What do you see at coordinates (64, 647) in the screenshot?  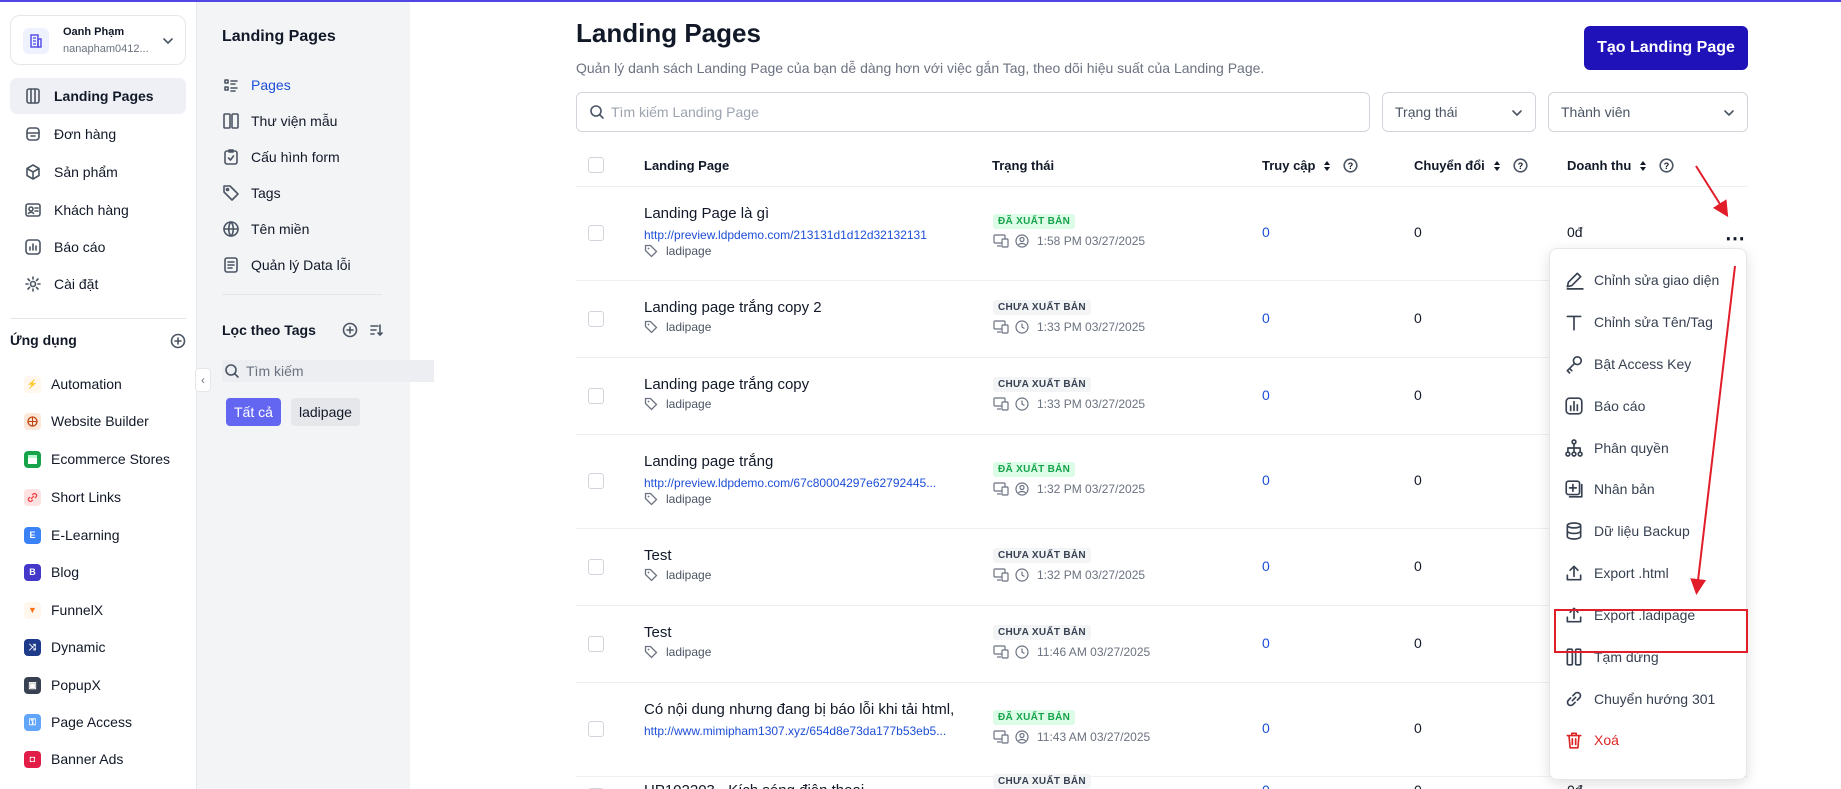 I see `app-dynamic: ⤨ Dynamic` at bounding box center [64, 647].